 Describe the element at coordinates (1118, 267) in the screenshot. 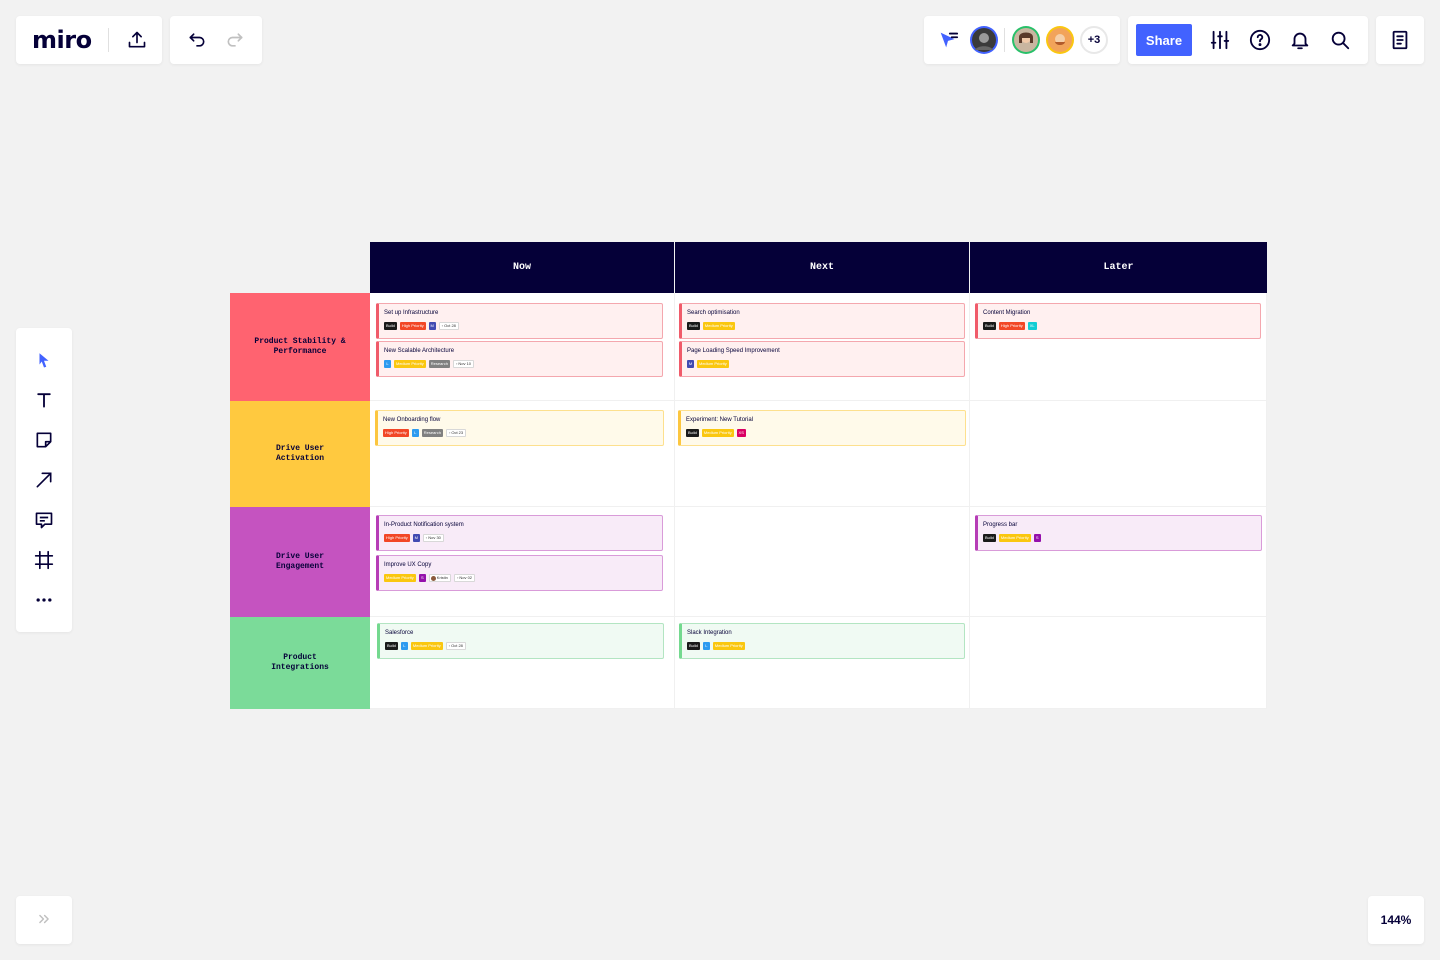

I see `column-header-later: Later` at that location.